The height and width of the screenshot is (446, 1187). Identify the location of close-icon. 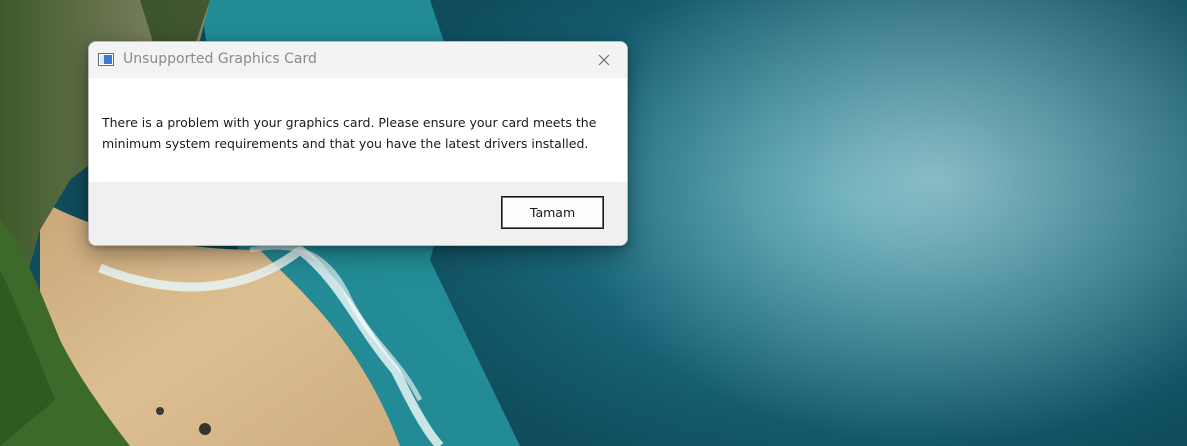
(604, 60).